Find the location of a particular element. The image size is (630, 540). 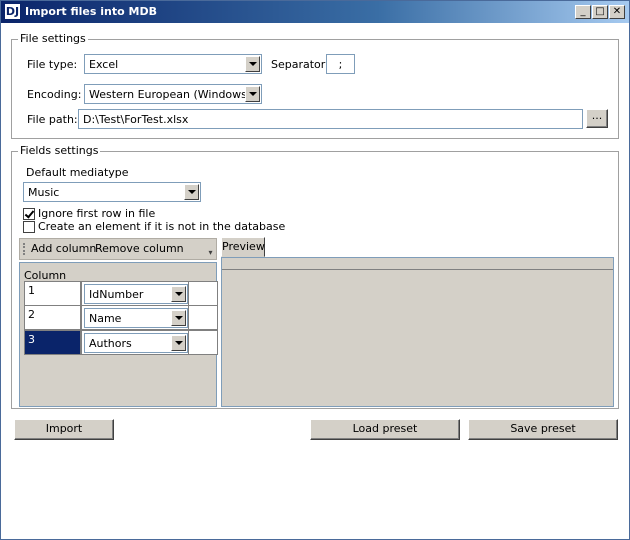

field-cell: IdNumber is located at coordinates (135, 293).